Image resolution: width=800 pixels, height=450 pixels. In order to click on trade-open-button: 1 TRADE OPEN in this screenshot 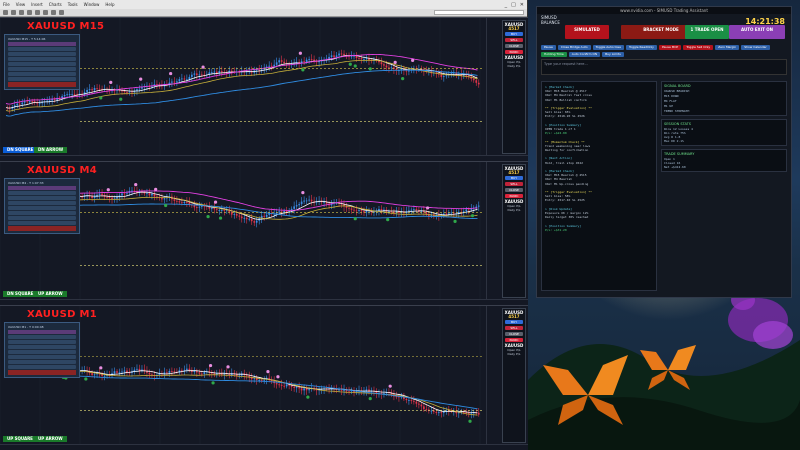, I will do `click(707, 32)`.